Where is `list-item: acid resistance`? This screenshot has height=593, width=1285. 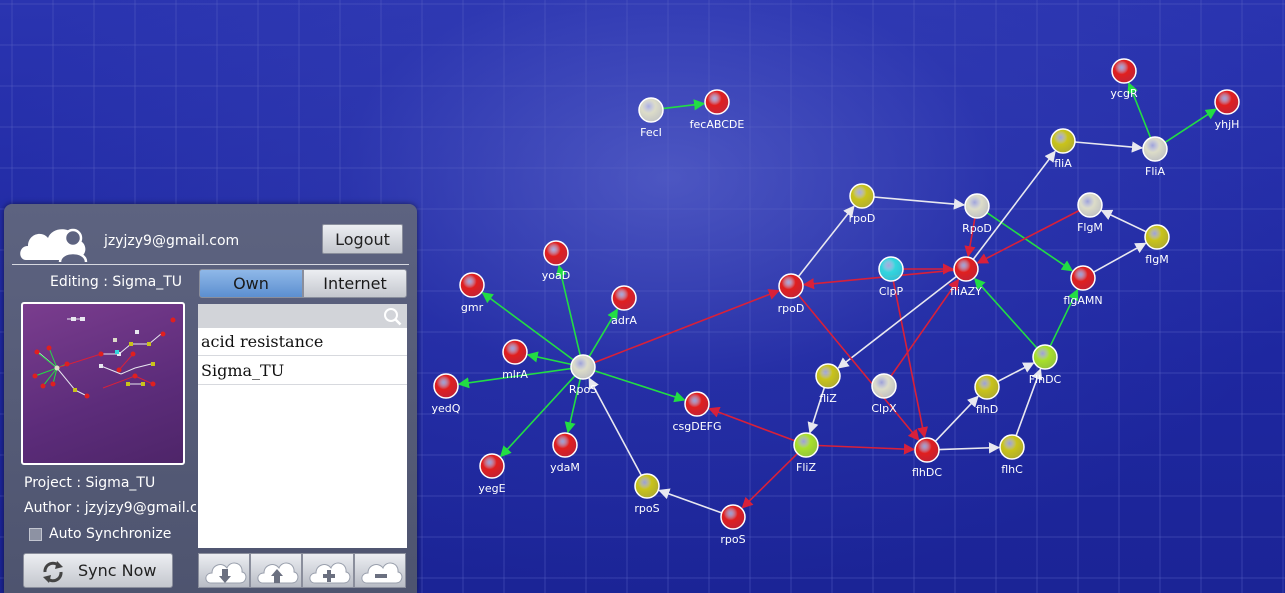 list-item: acid resistance is located at coordinates (302, 342).